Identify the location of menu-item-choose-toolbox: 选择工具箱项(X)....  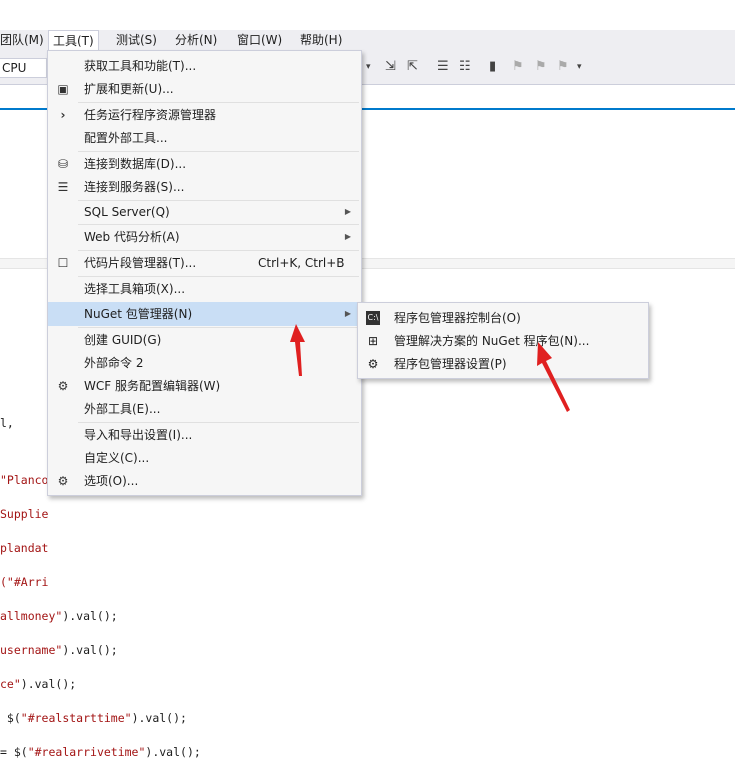
(204, 289).